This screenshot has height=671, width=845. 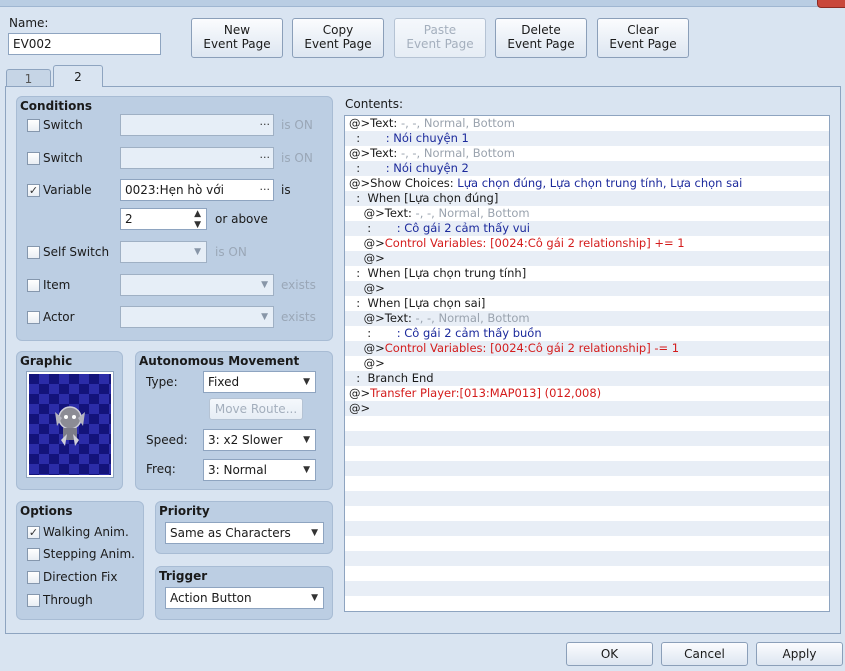 What do you see at coordinates (197, 125) in the screenshot?
I see `switch1-selector: ···` at bounding box center [197, 125].